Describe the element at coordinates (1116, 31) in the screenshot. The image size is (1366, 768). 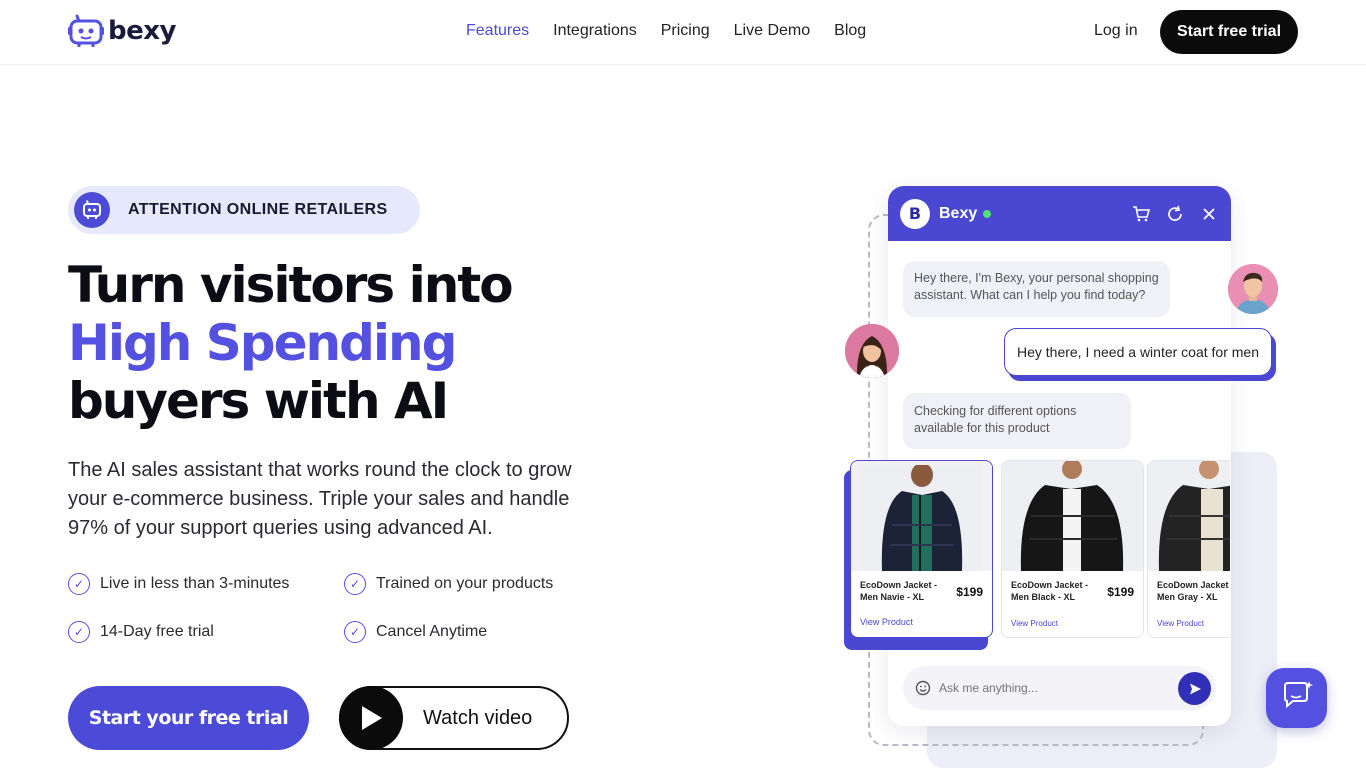
I see `login-link: Log in` at that location.